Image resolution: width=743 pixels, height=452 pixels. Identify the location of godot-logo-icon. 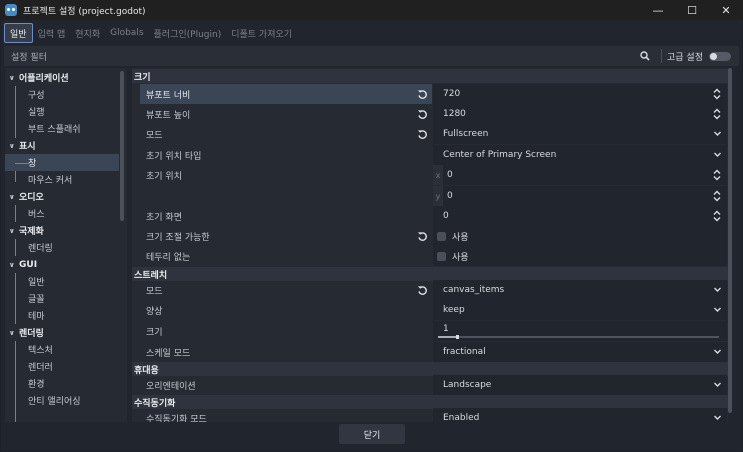
(11, 10).